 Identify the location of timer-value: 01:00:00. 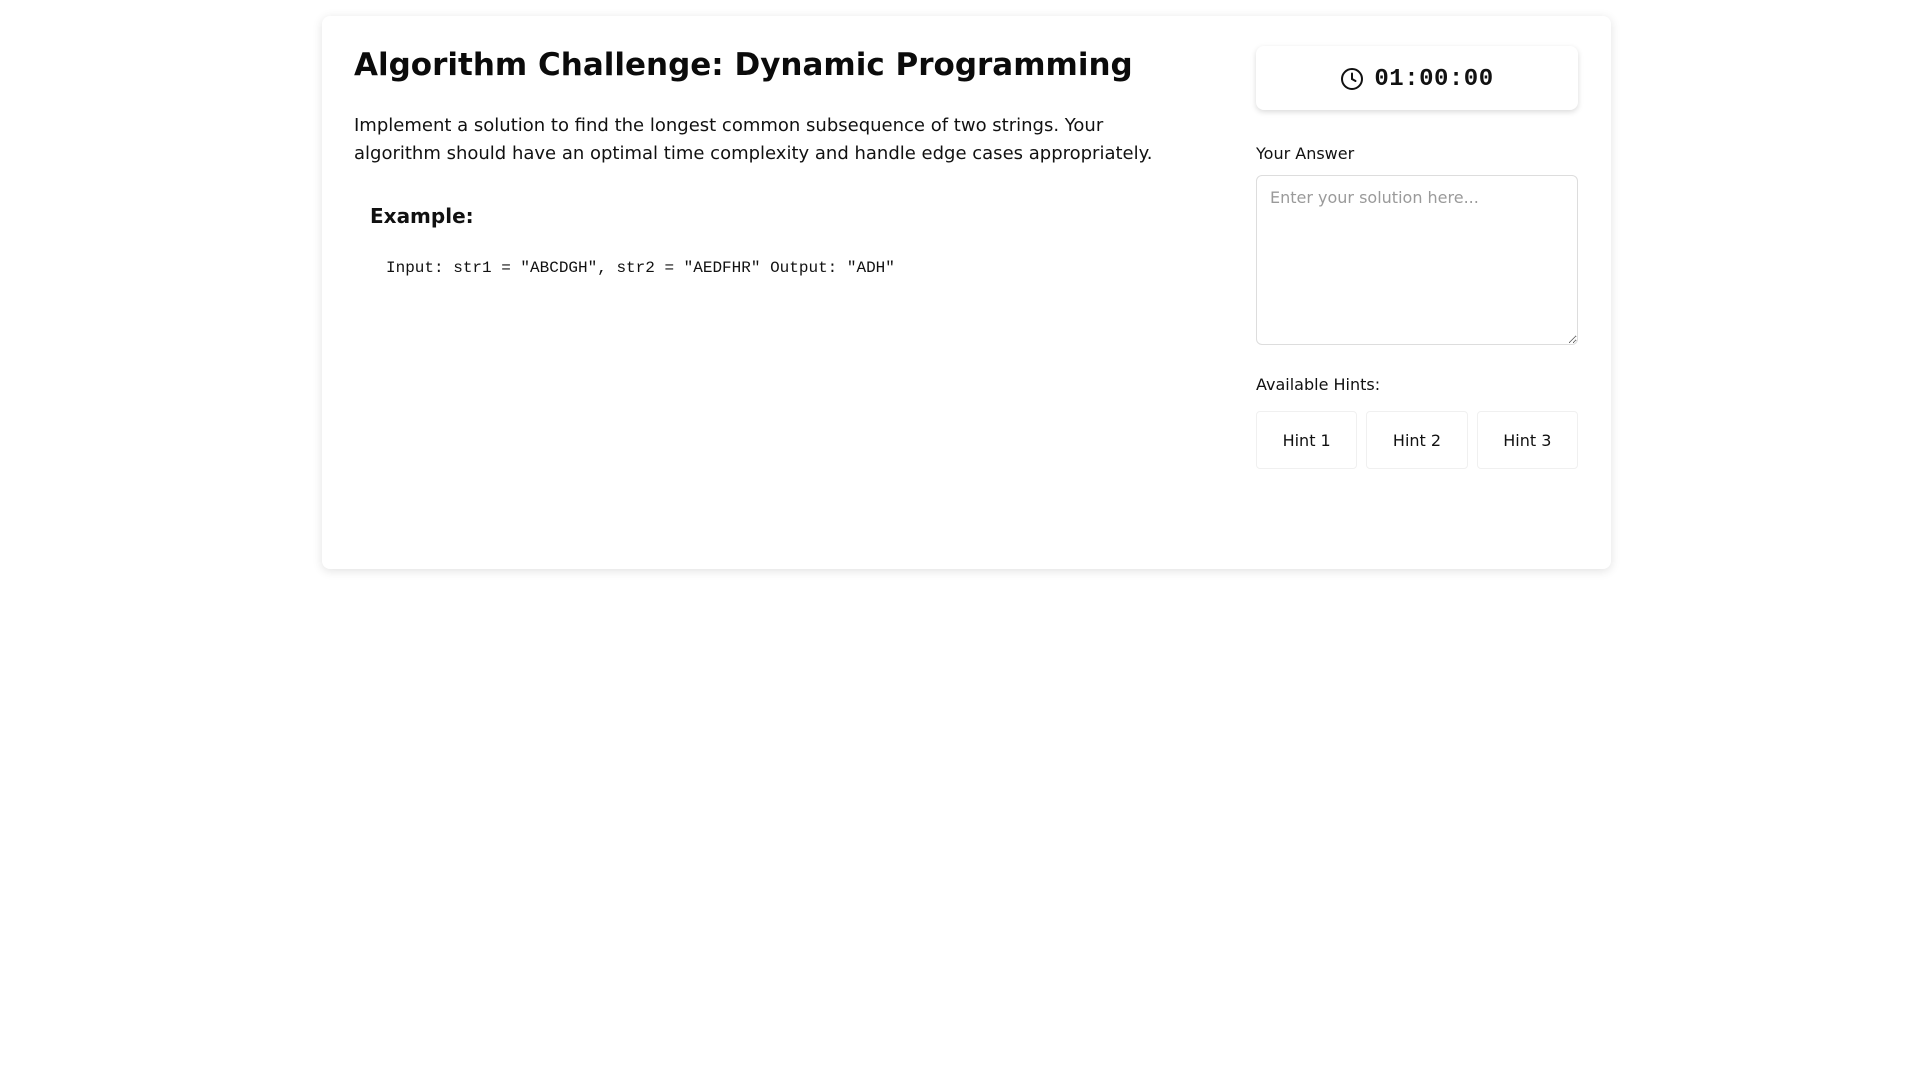
(1434, 79).